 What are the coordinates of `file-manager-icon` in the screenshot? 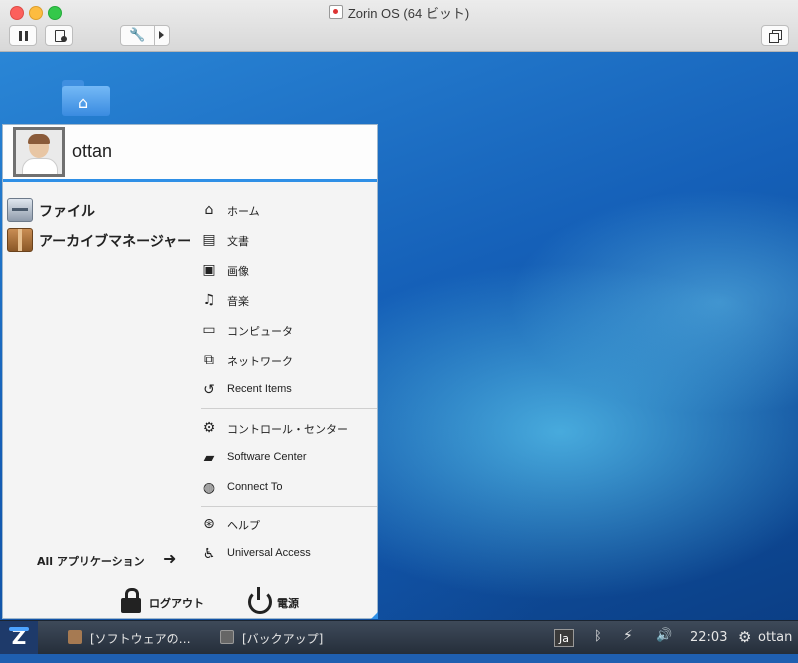 It's located at (20, 210).